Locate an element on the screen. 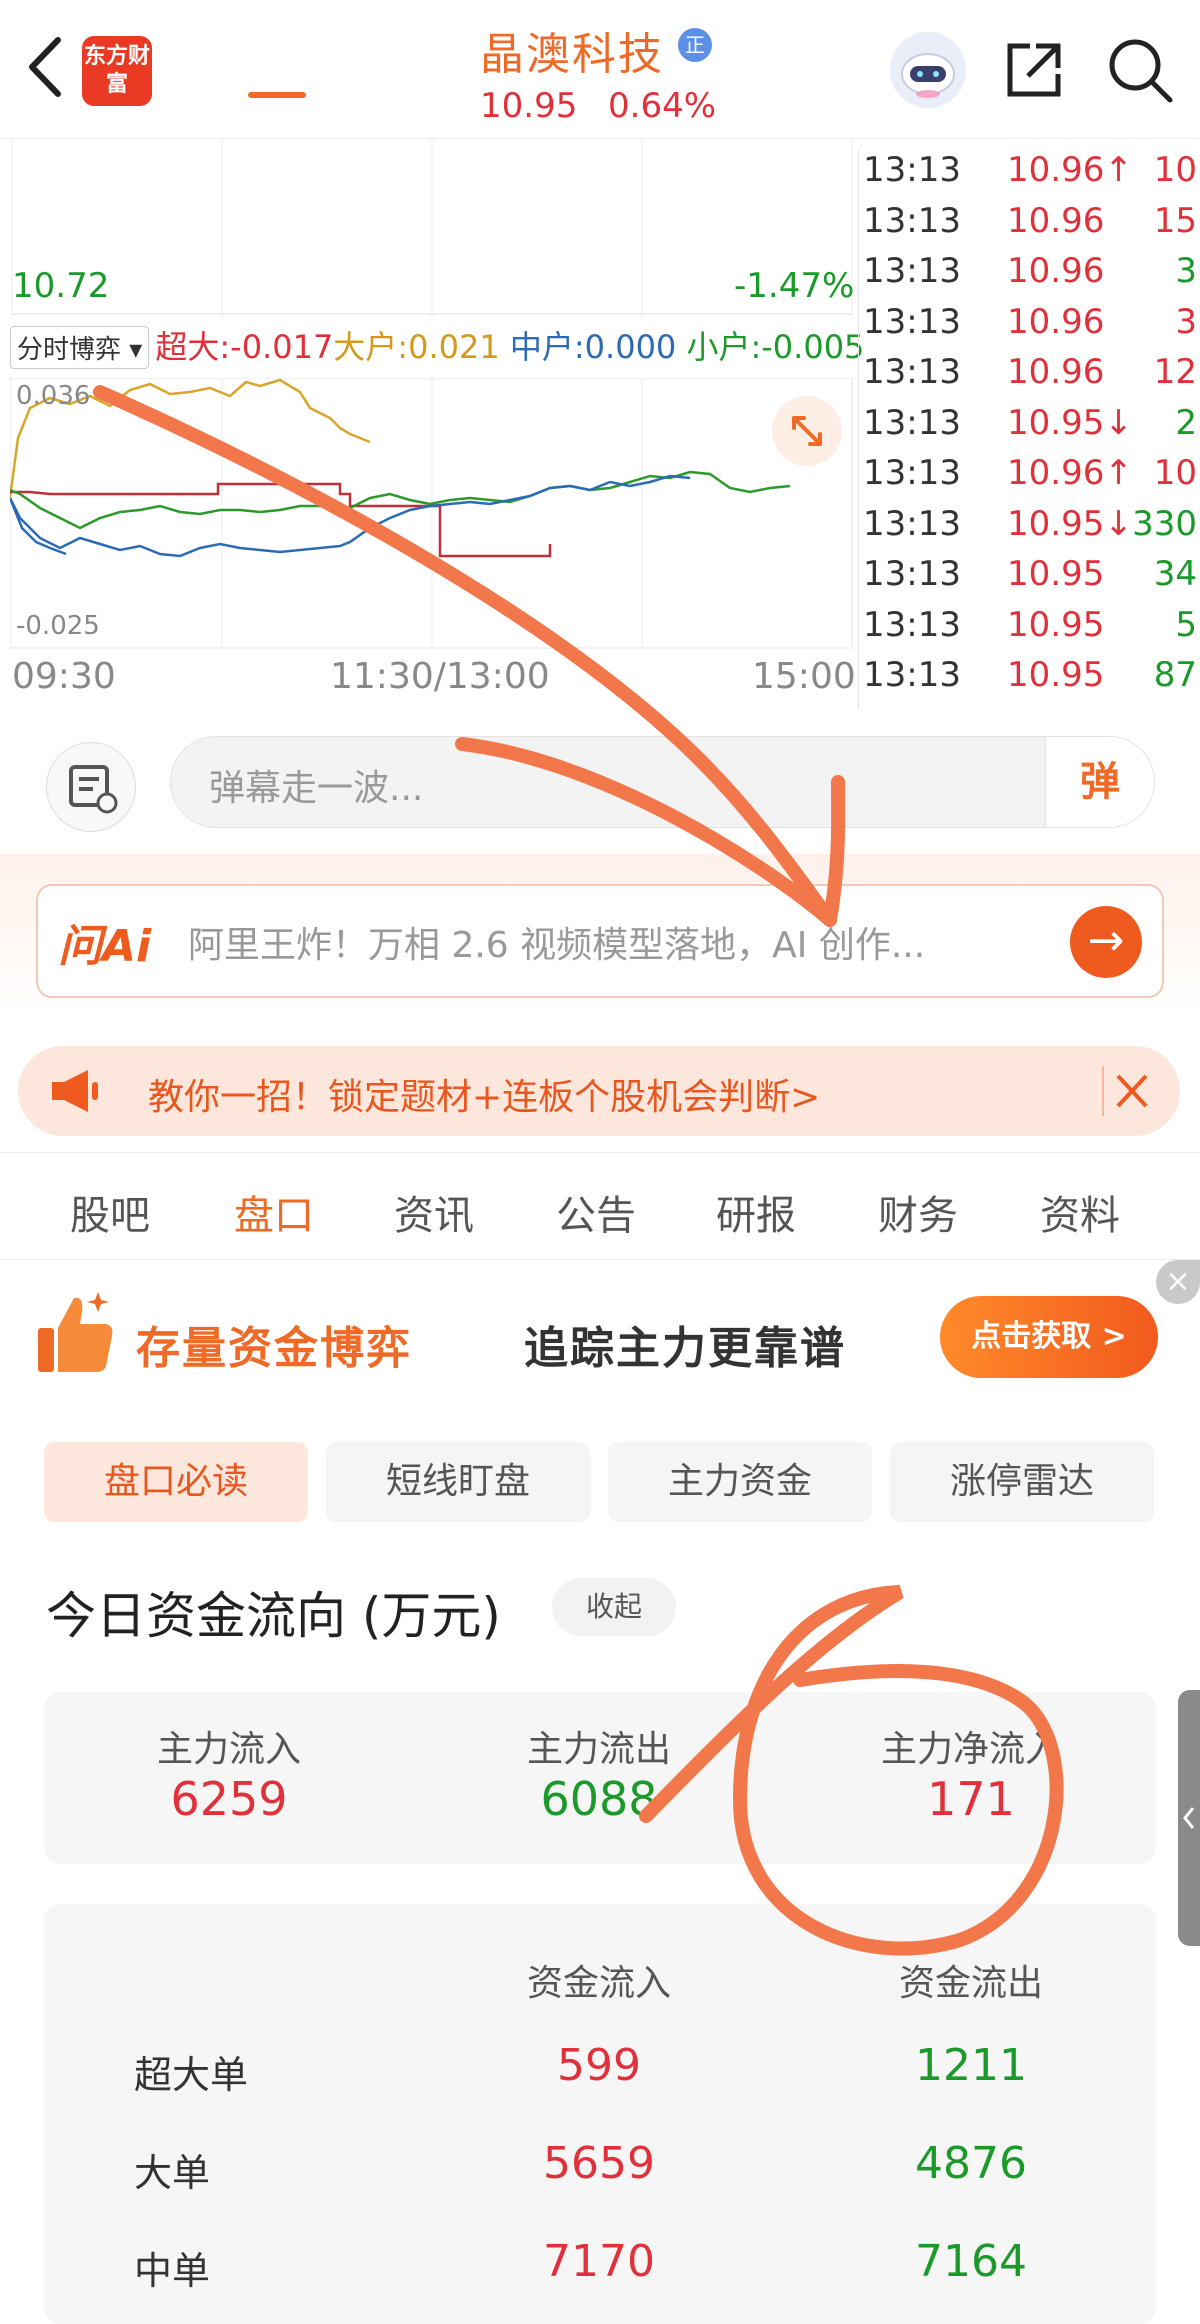 The height and width of the screenshot is (2324, 1200). ask-ai-logo: 问Ai is located at coordinates (105, 946).